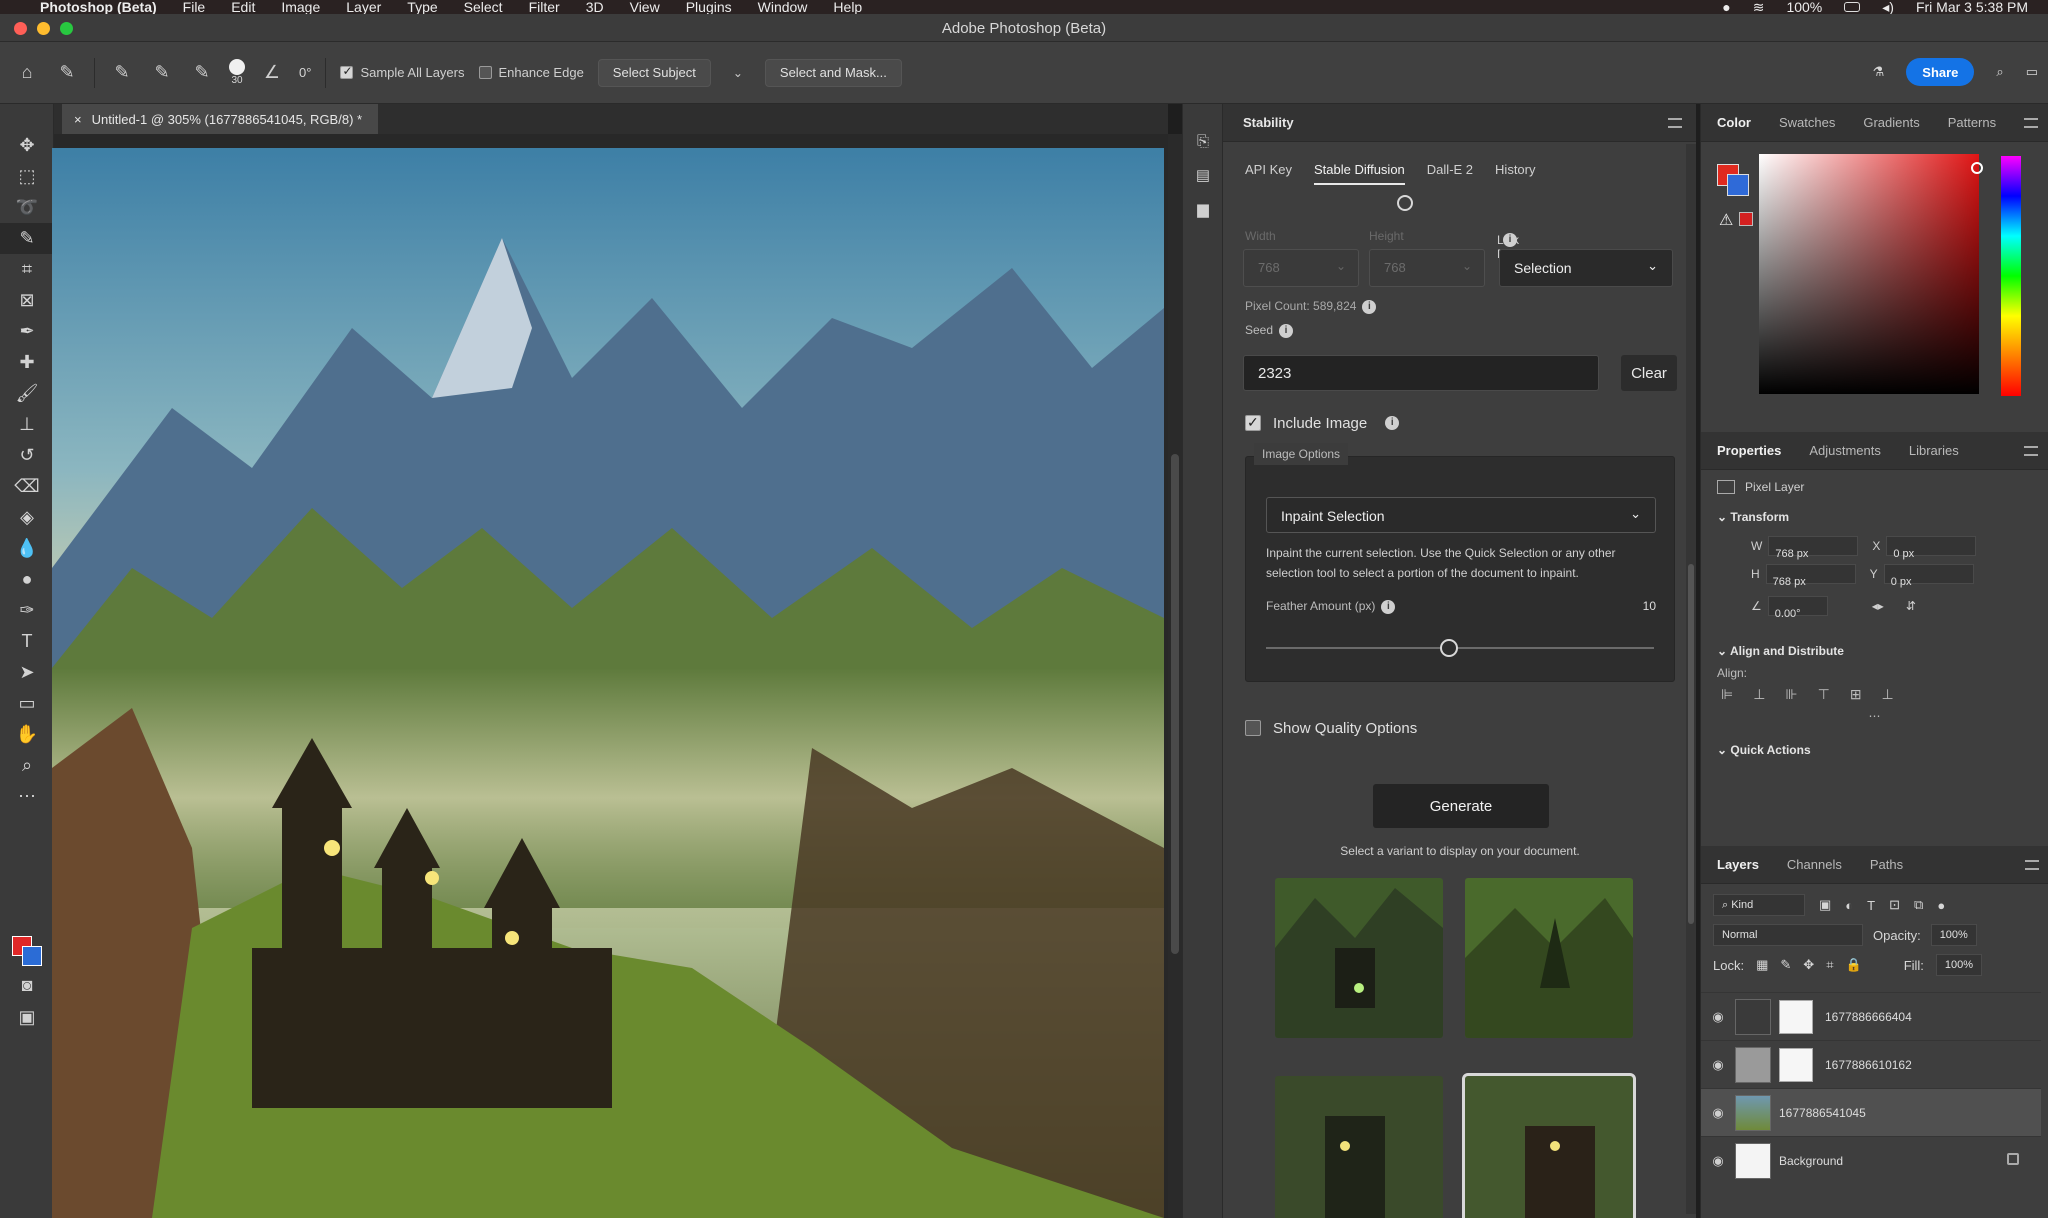 This screenshot has height=1218, width=2048. Describe the element at coordinates (27, 300) in the screenshot. I see `frame-tool-icon: ⊠` at that location.